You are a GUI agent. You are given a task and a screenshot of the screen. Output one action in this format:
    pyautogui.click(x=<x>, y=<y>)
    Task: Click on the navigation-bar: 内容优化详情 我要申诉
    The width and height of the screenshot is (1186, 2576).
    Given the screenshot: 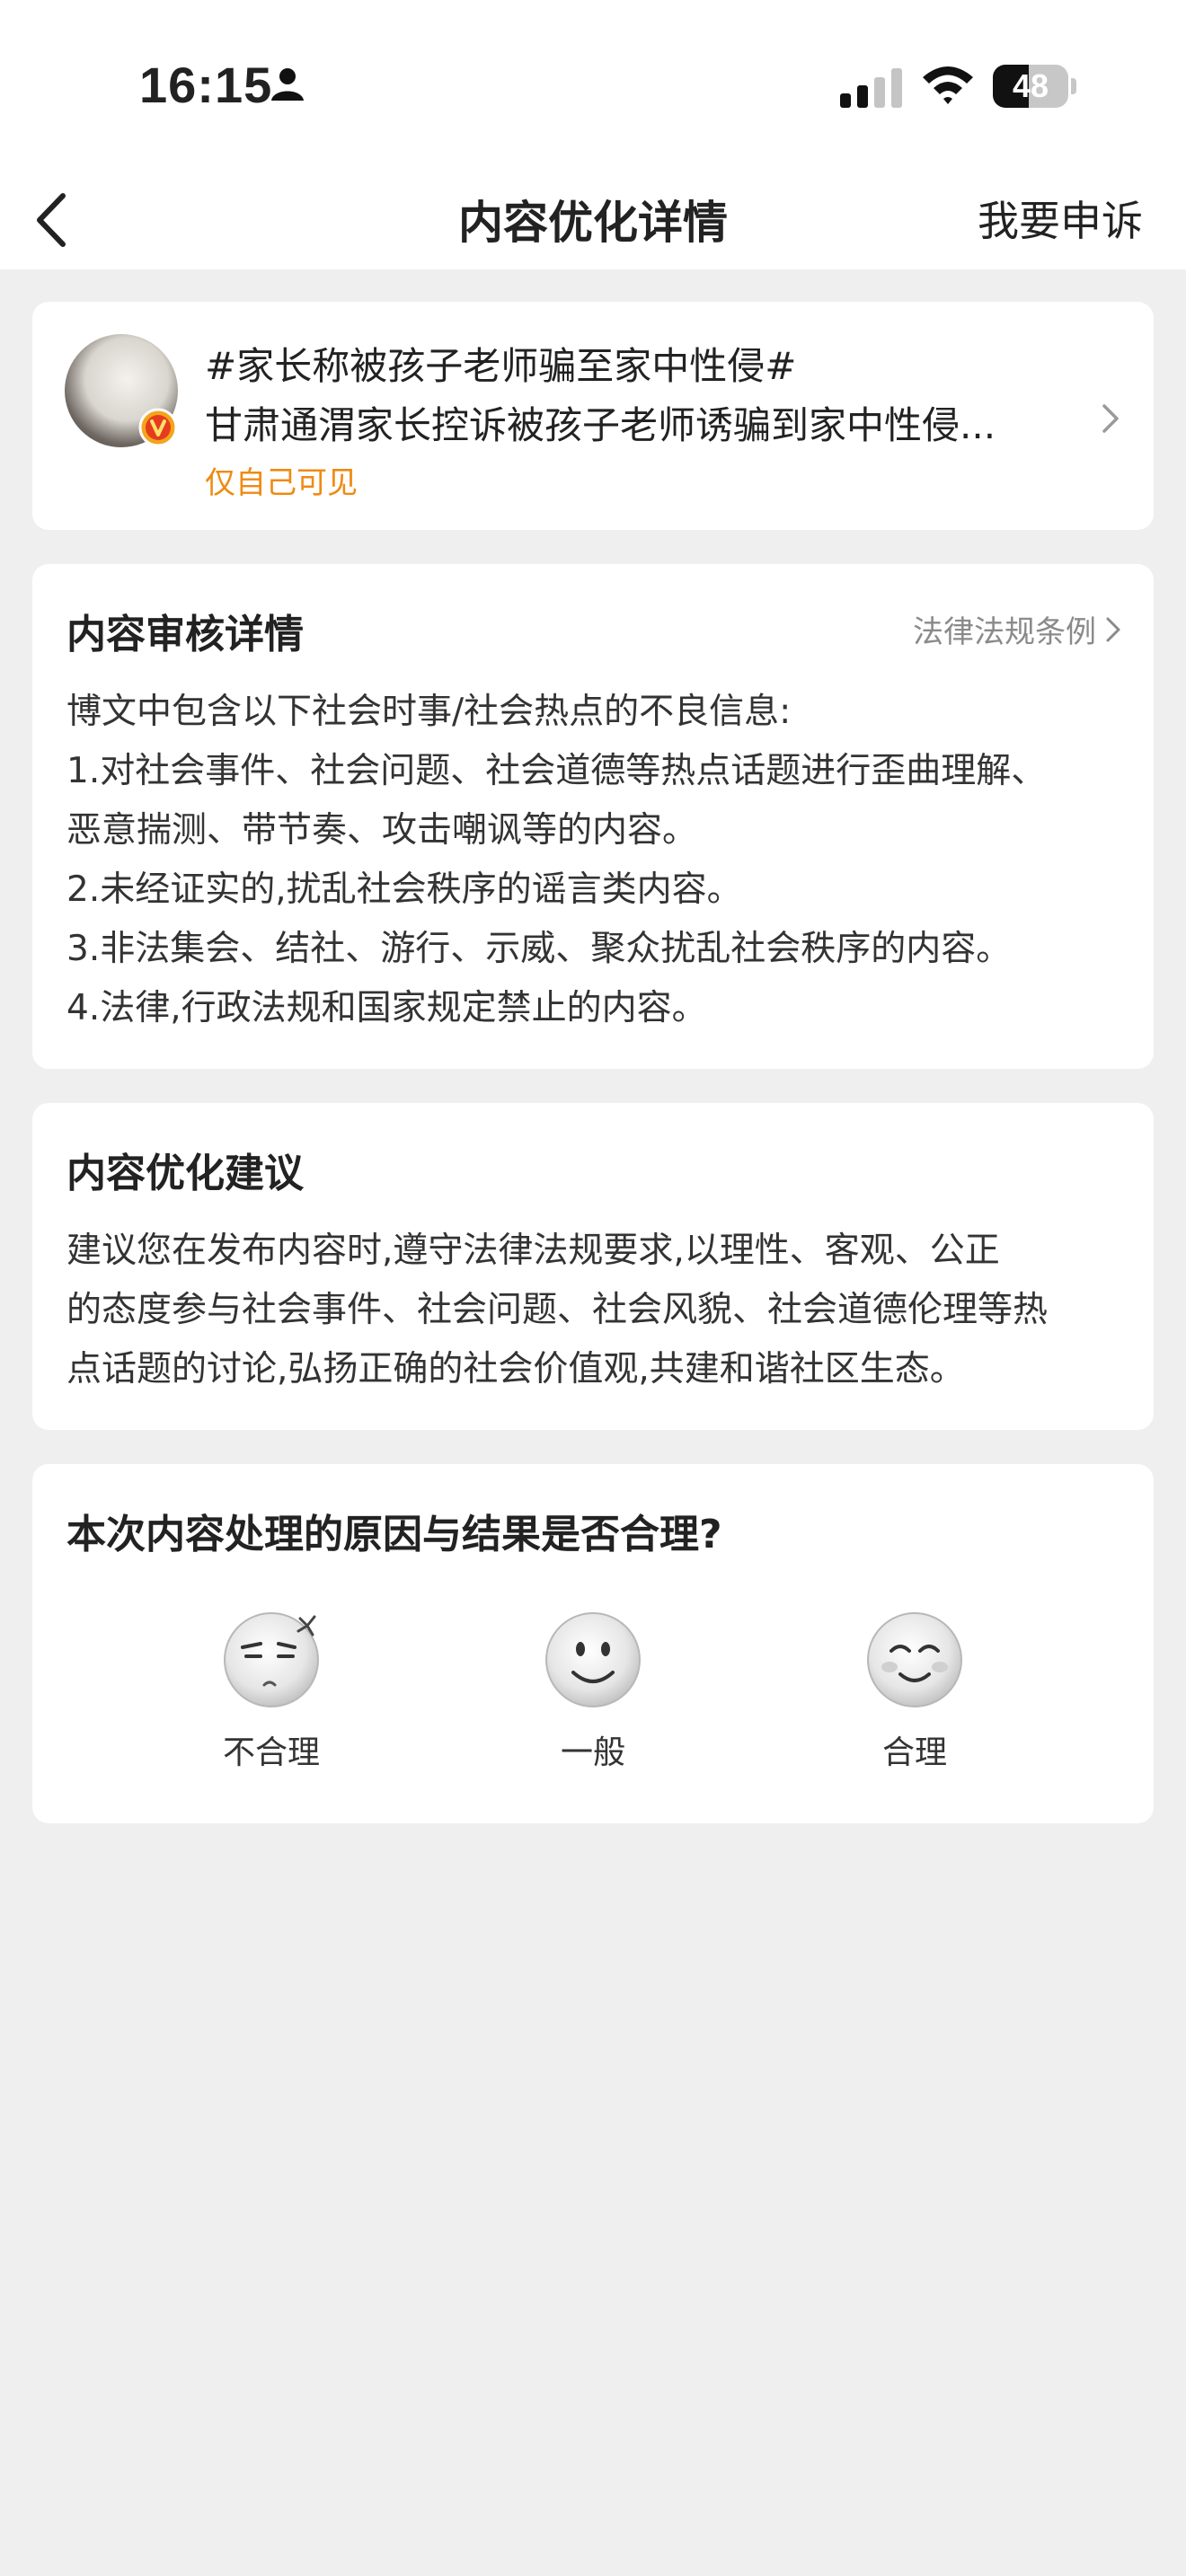 What is the action you would take?
    pyautogui.click(x=593, y=220)
    